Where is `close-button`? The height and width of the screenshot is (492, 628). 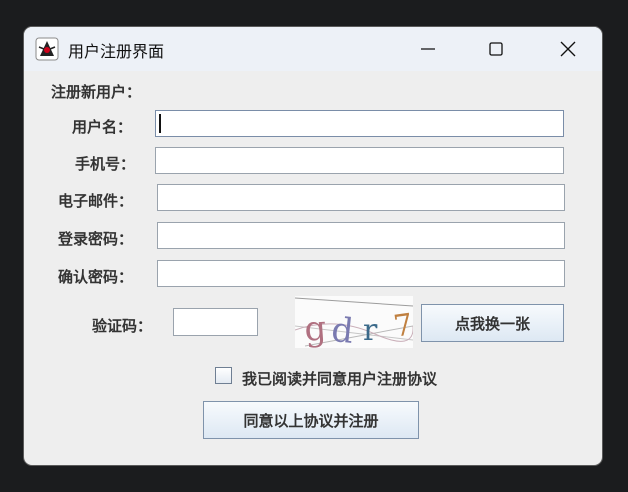 close-button is located at coordinates (568, 49).